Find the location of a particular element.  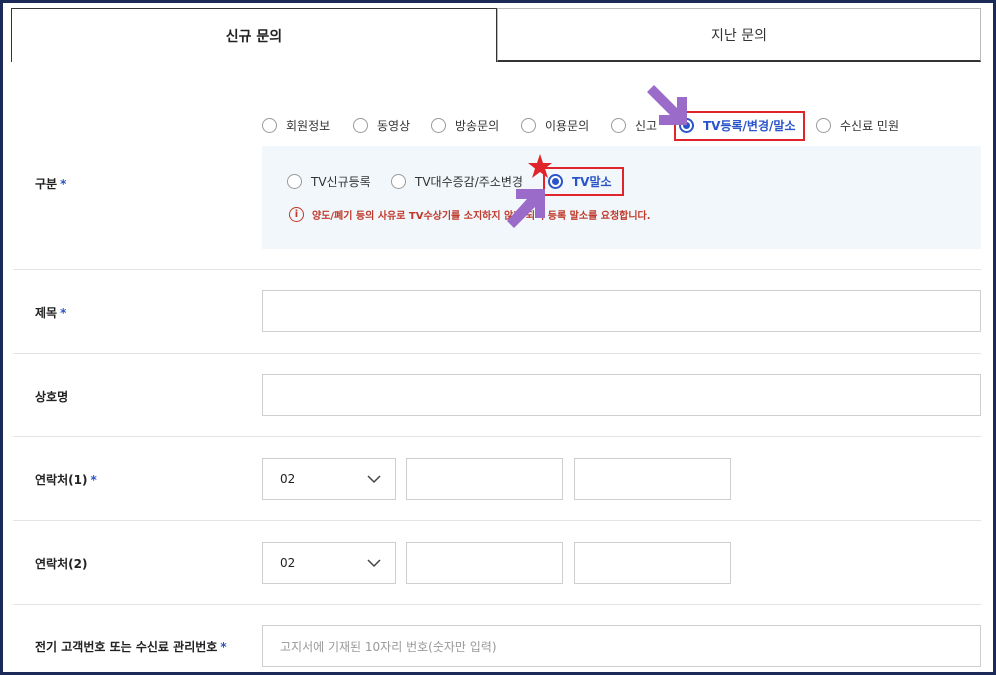

radio-member-info: 회원정보 is located at coordinates (296, 125).